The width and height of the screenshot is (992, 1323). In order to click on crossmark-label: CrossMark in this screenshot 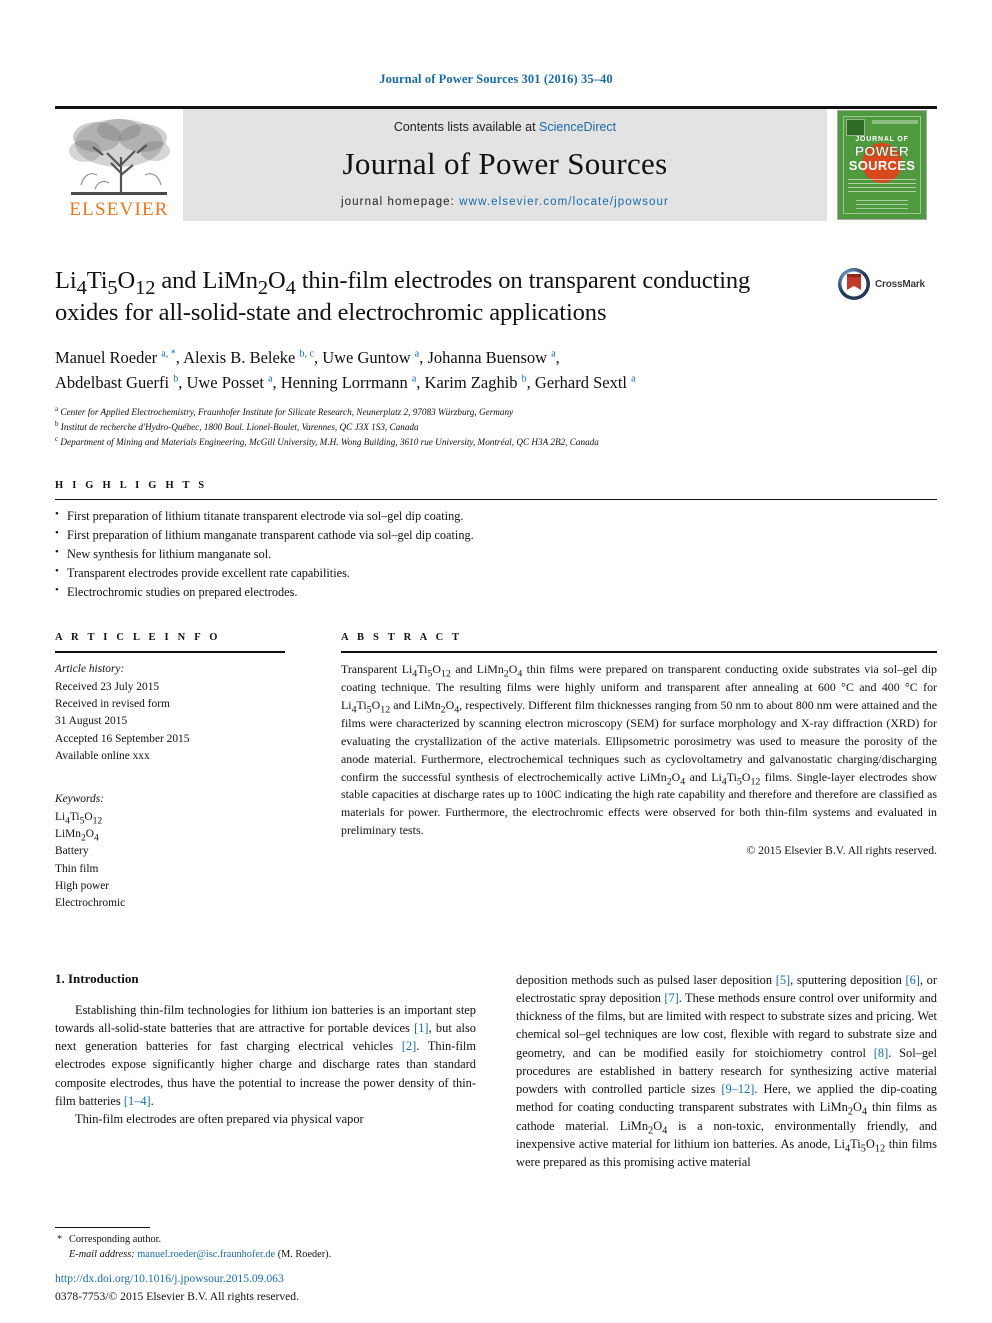, I will do `click(900, 284)`.